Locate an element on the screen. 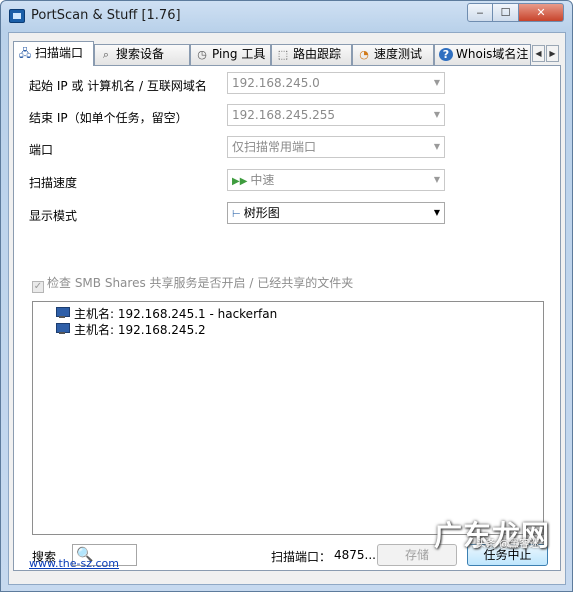 This screenshot has height=592, width=573. end-ip-label: 结束 IP（如单个任务，留空） is located at coordinates (108, 118).